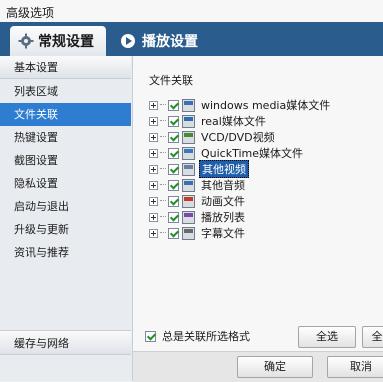 This screenshot has height=382, width=383. What do you see at coordinates (223, 185) in the screenshot?
I see `tree-label: 其他音频` at bounding box center [223, 185].